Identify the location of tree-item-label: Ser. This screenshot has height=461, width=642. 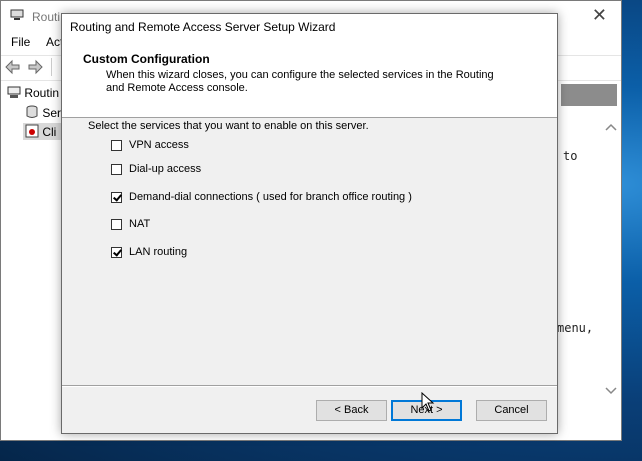
(52, 113).